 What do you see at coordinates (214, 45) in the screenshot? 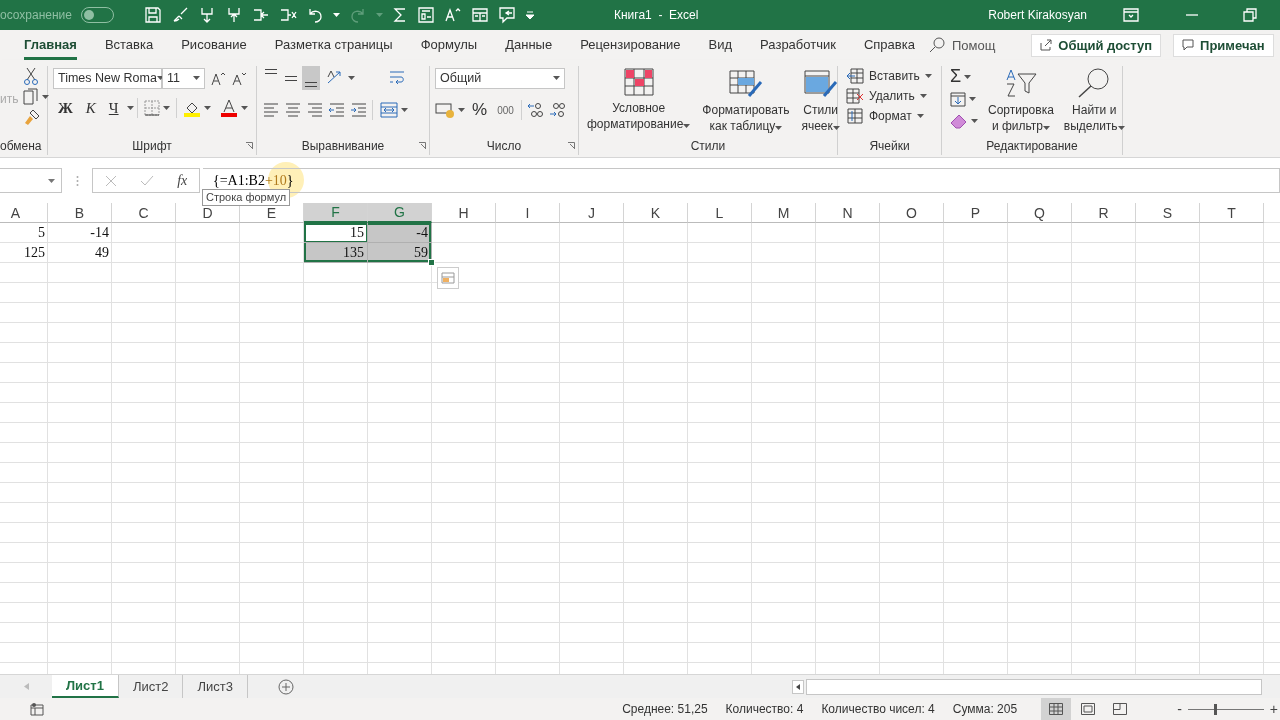
I see `ribbon-tab: Рисование` at bounding box center [214, 45].